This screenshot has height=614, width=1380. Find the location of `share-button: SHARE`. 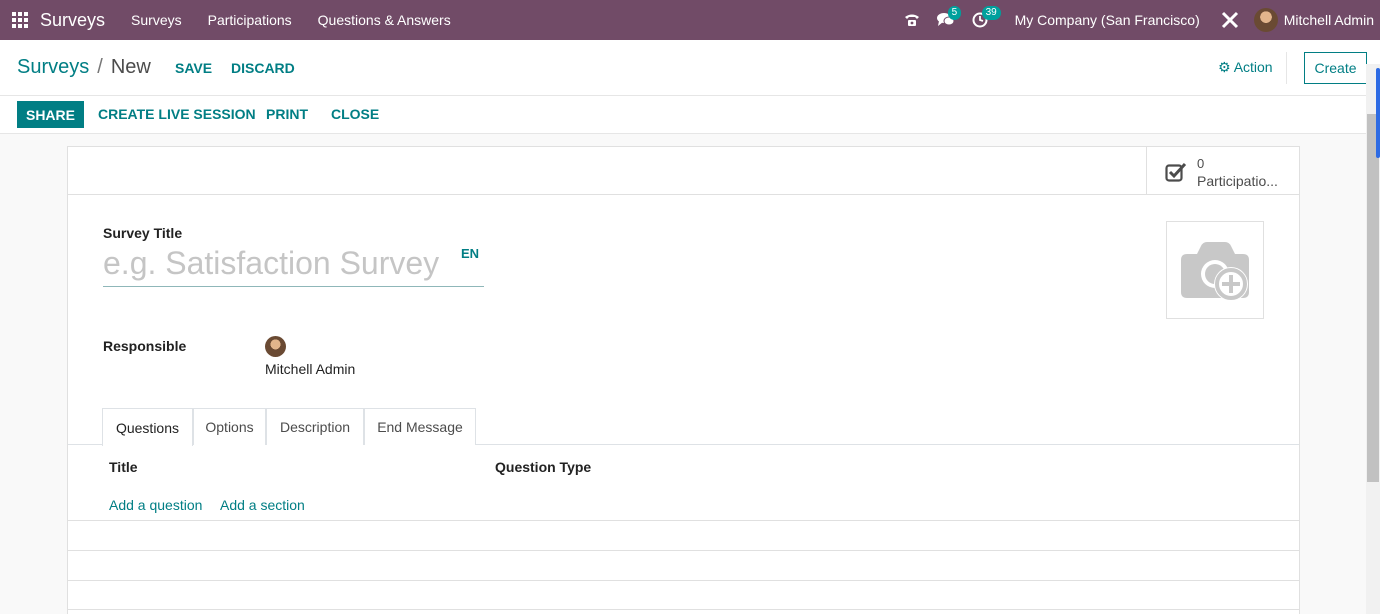

share-button: SHARE is located at coordinates (50, 114).